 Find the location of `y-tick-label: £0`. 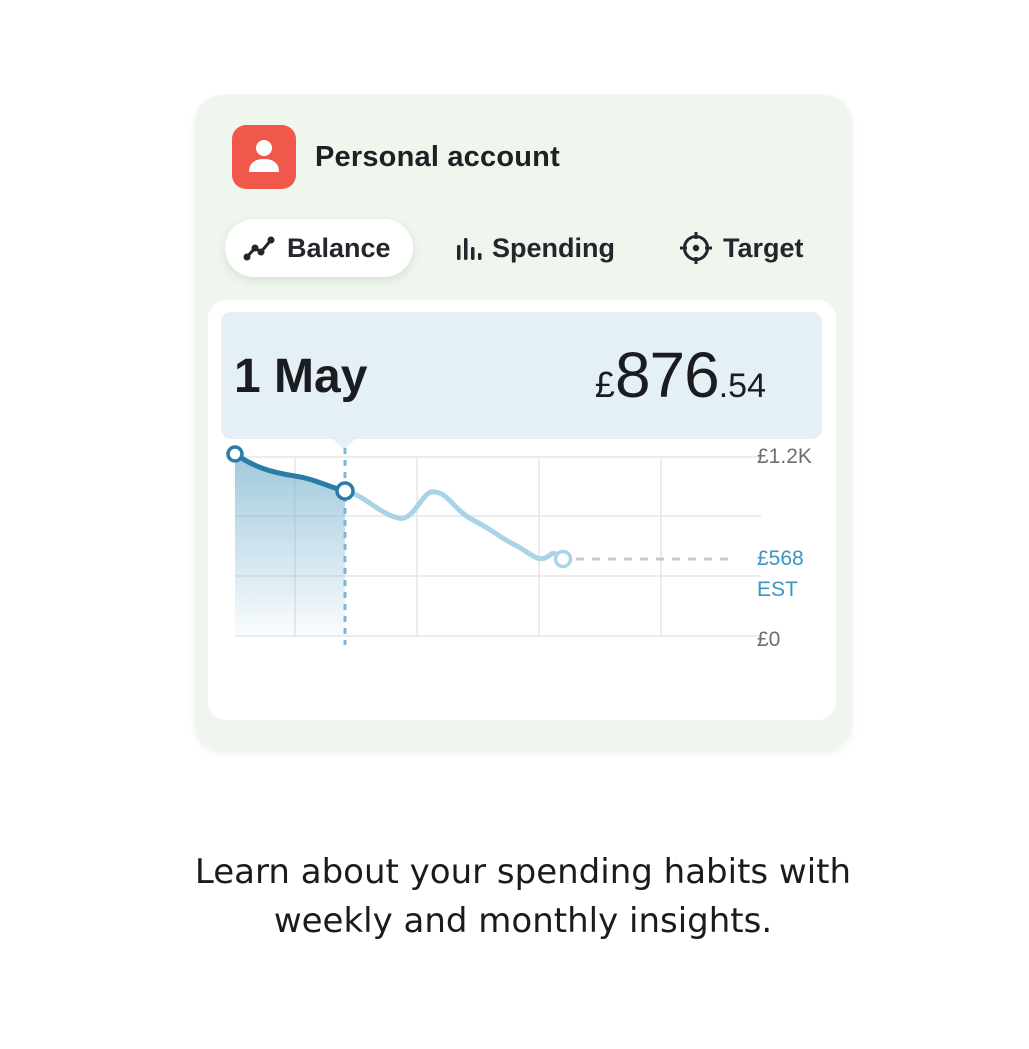

y-tick-label: £0 is located at coordinates (768, 639).